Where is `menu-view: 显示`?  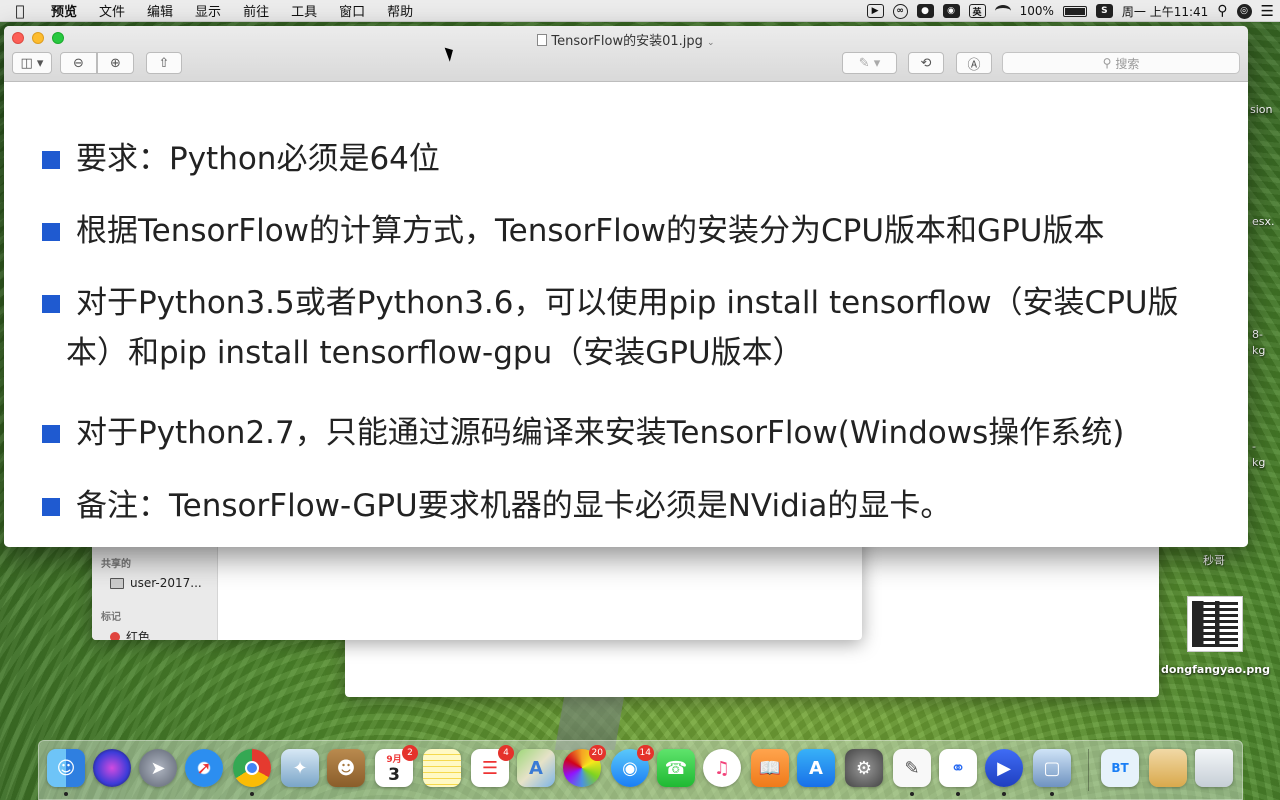 menu-view: 显示 is located at coordinates (208, 10).